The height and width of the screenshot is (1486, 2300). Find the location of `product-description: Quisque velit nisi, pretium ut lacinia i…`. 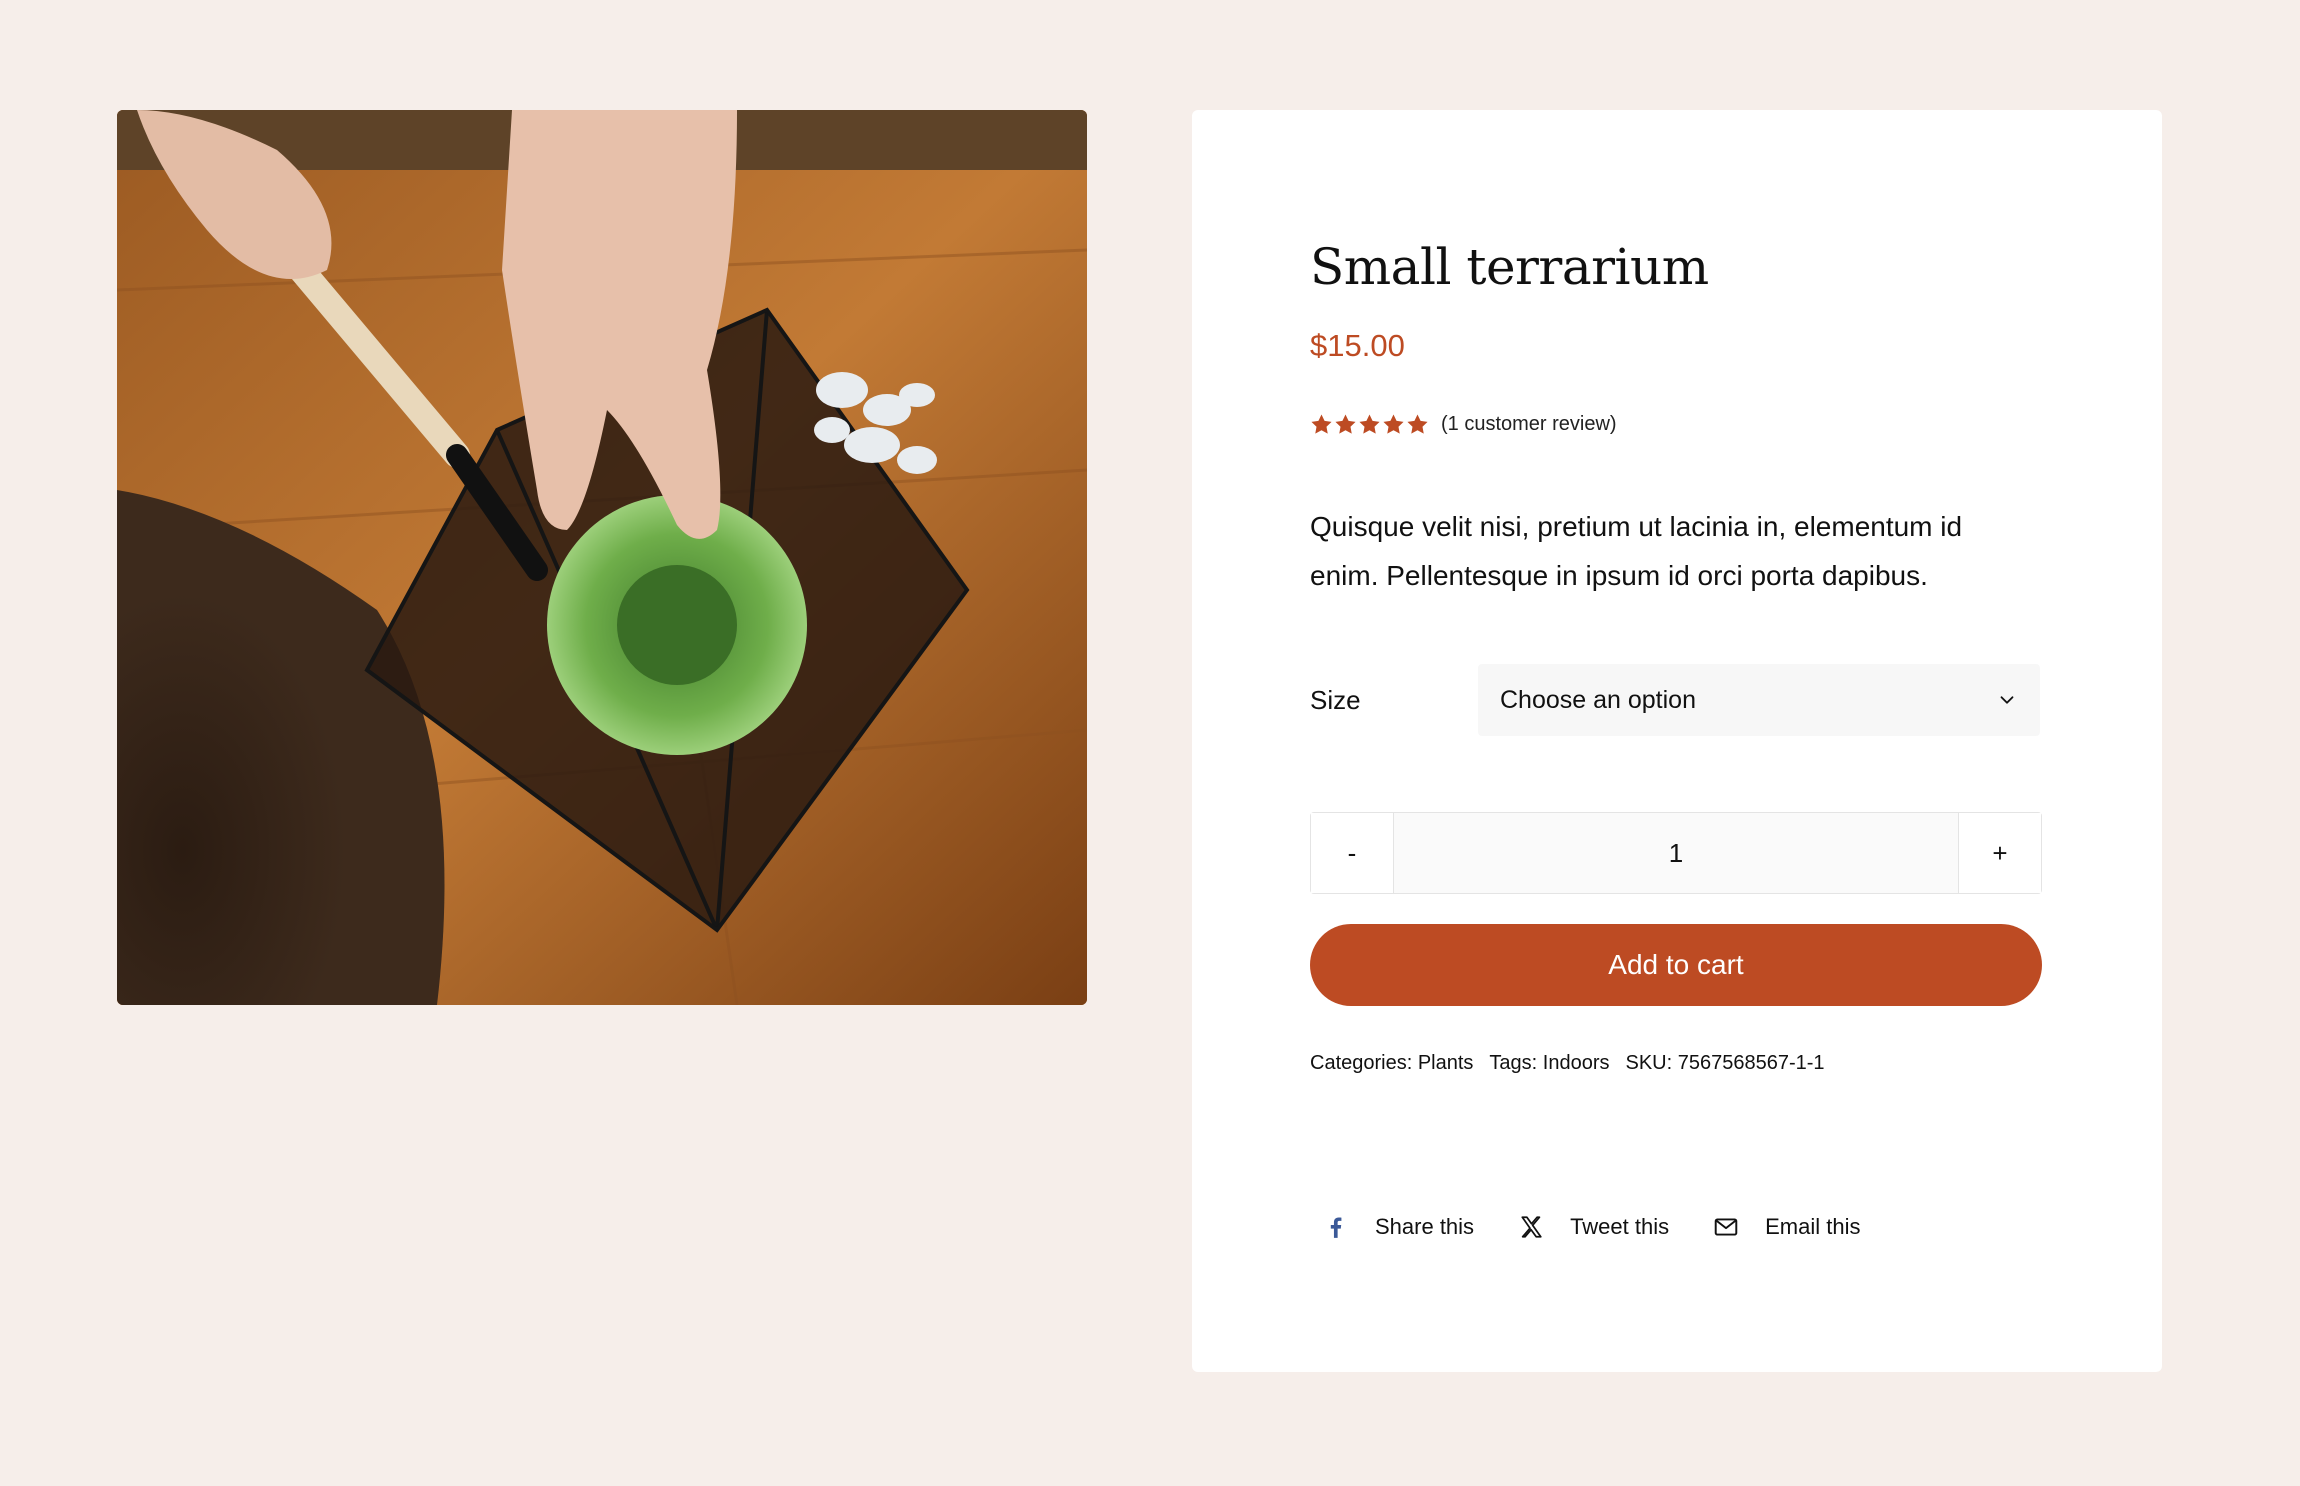

product-description: Quisque velit nisi, pretium ut lacinia i… is located at coordinates (1636, 551).